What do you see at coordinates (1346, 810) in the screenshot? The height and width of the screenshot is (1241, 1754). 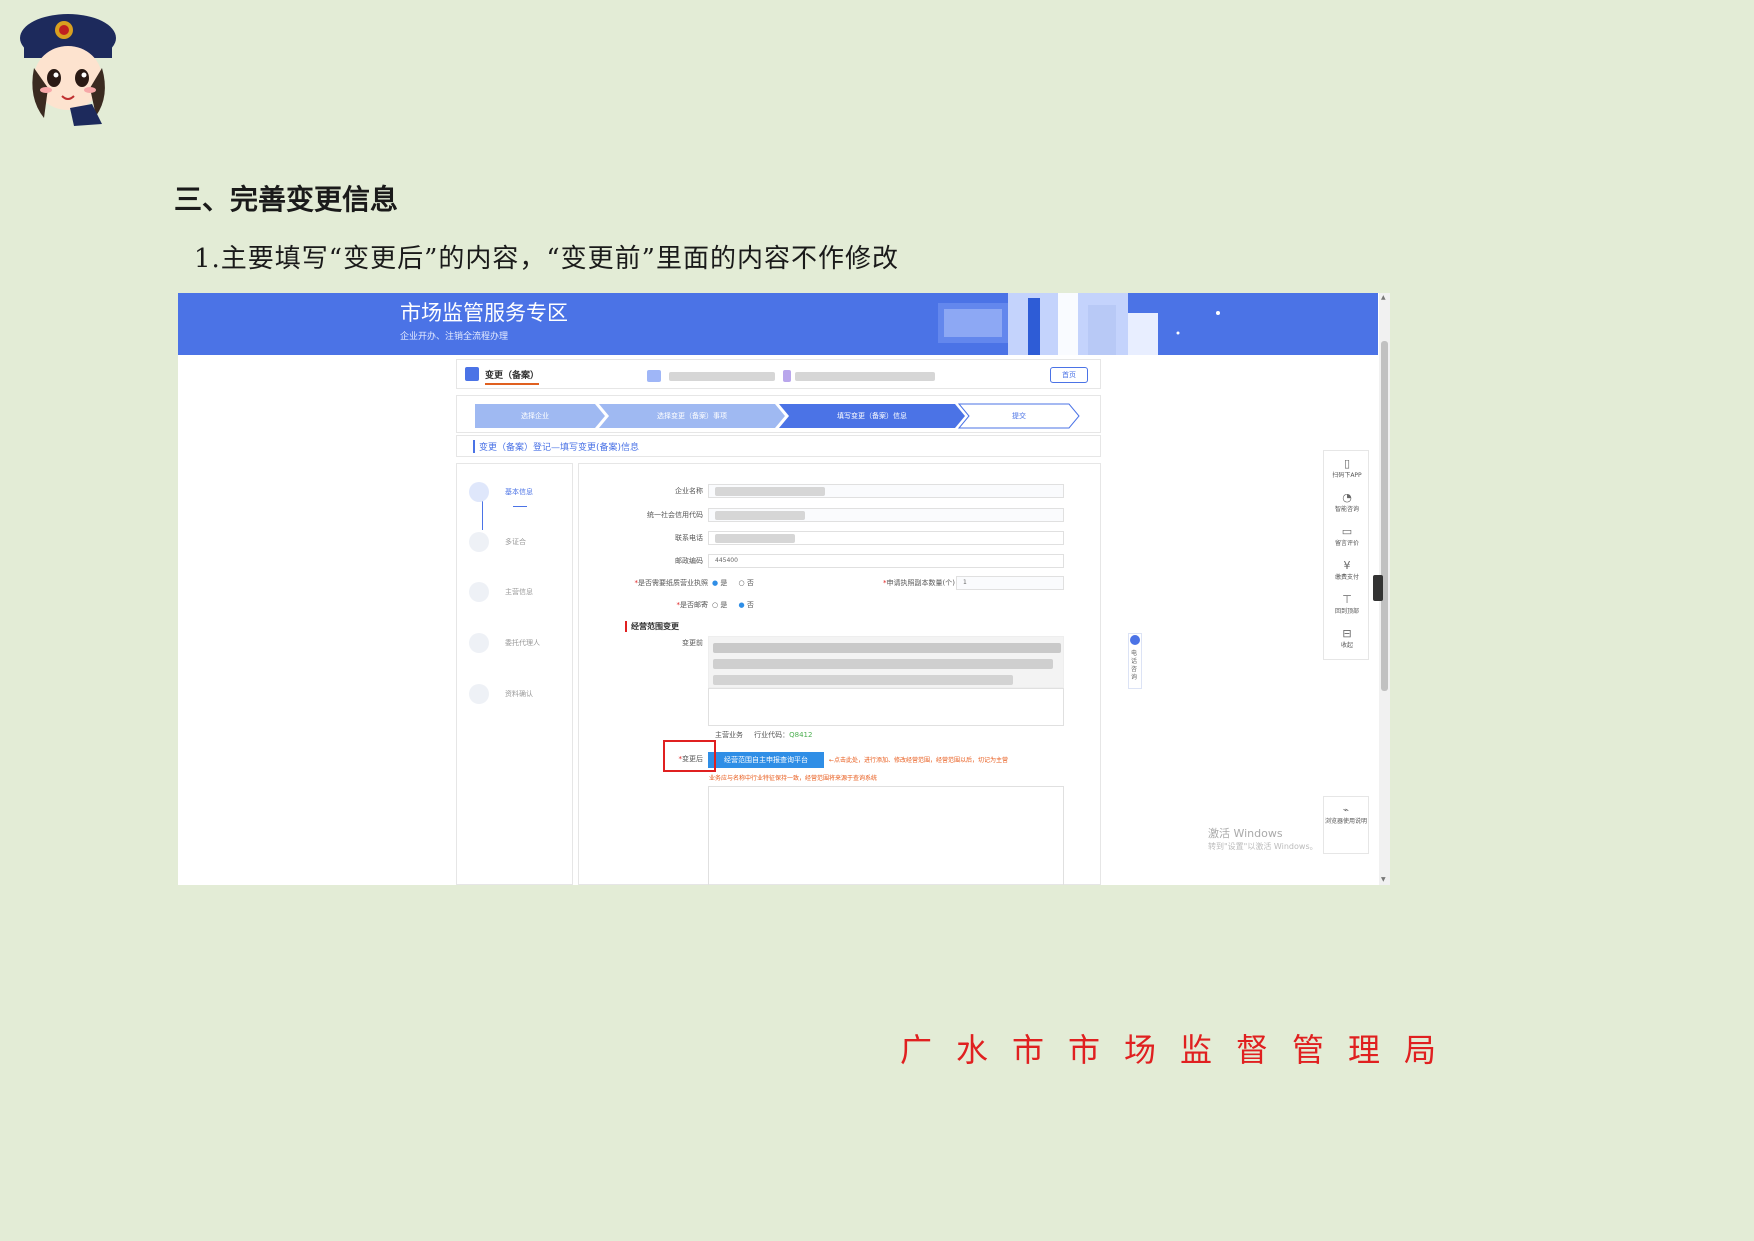 I see `link-icon: ⌁` at bounding box center [1346, 810].